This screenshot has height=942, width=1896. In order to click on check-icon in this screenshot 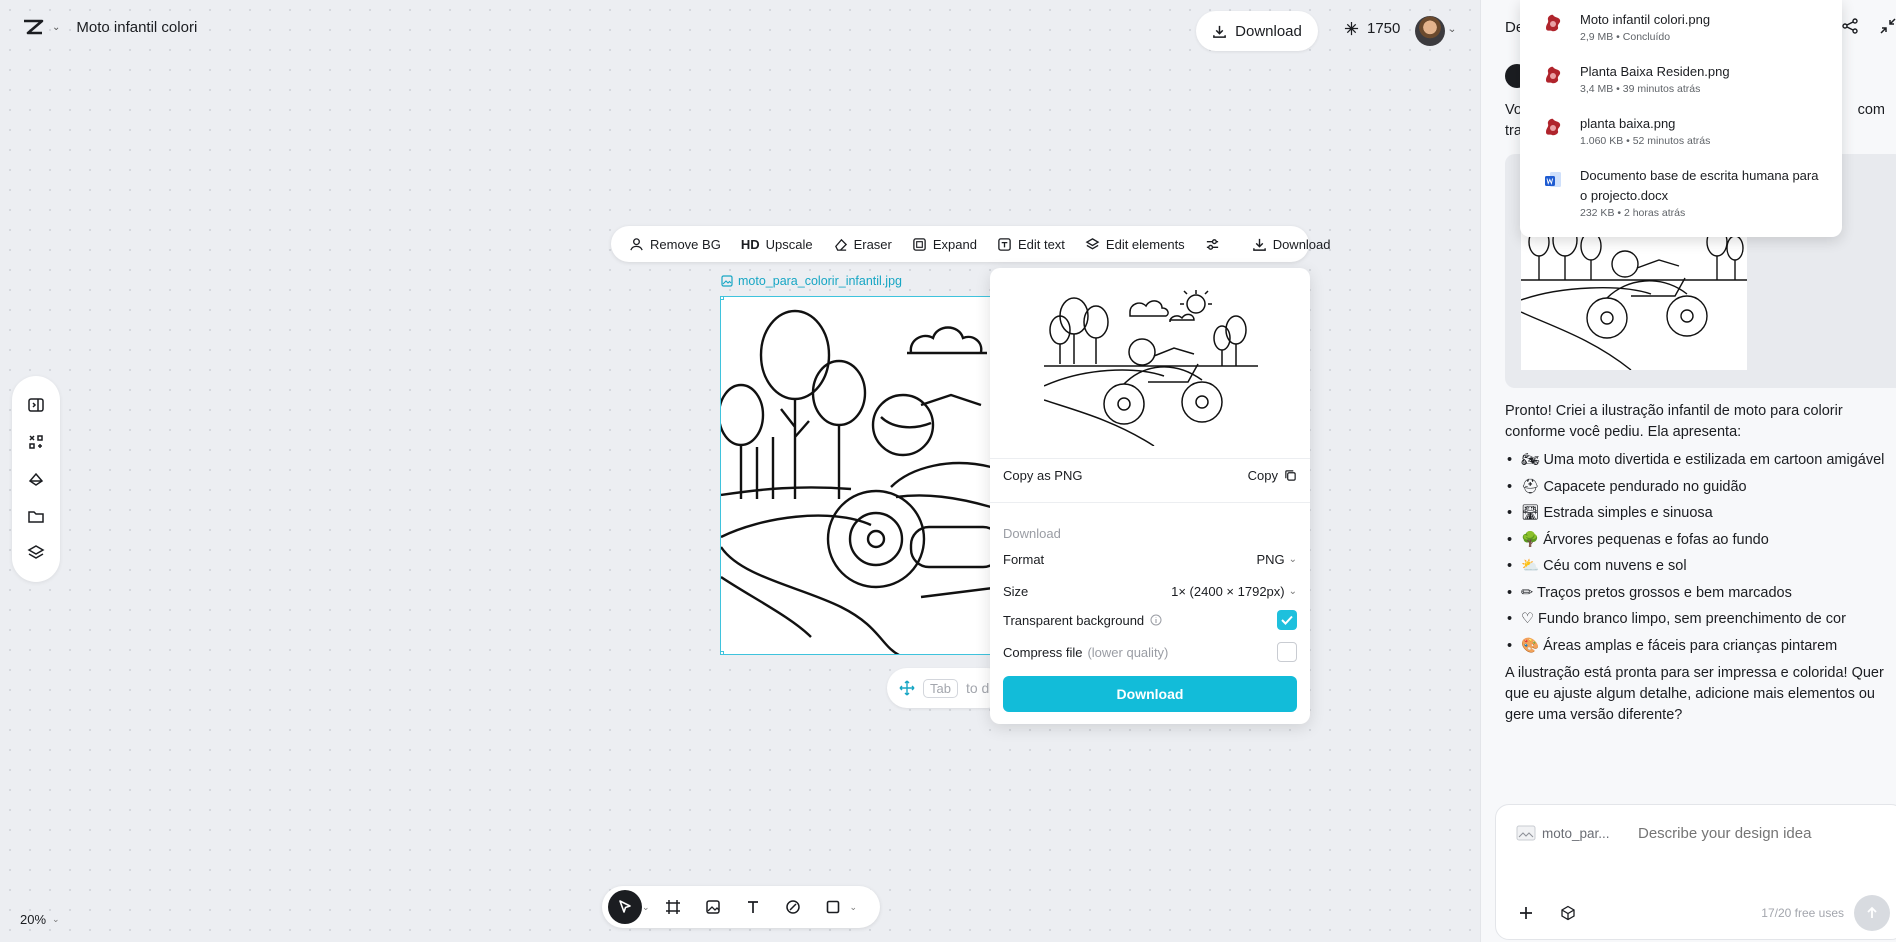, I will do `click(1287, 620)`.